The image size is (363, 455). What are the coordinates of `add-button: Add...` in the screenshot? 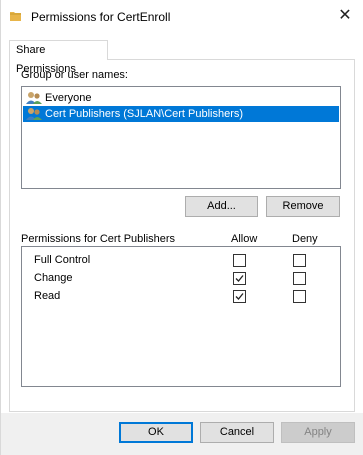 It's located at (221, 206).